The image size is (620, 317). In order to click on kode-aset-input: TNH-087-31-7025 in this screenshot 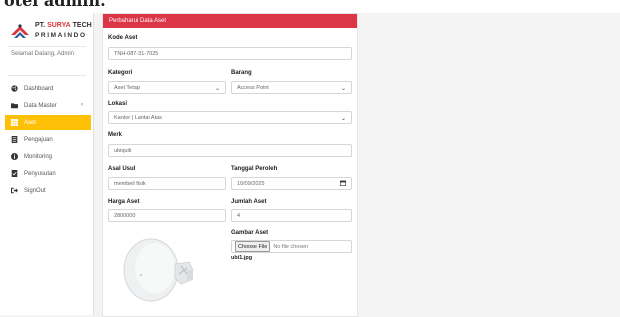, I will do `click(230, 53)`.